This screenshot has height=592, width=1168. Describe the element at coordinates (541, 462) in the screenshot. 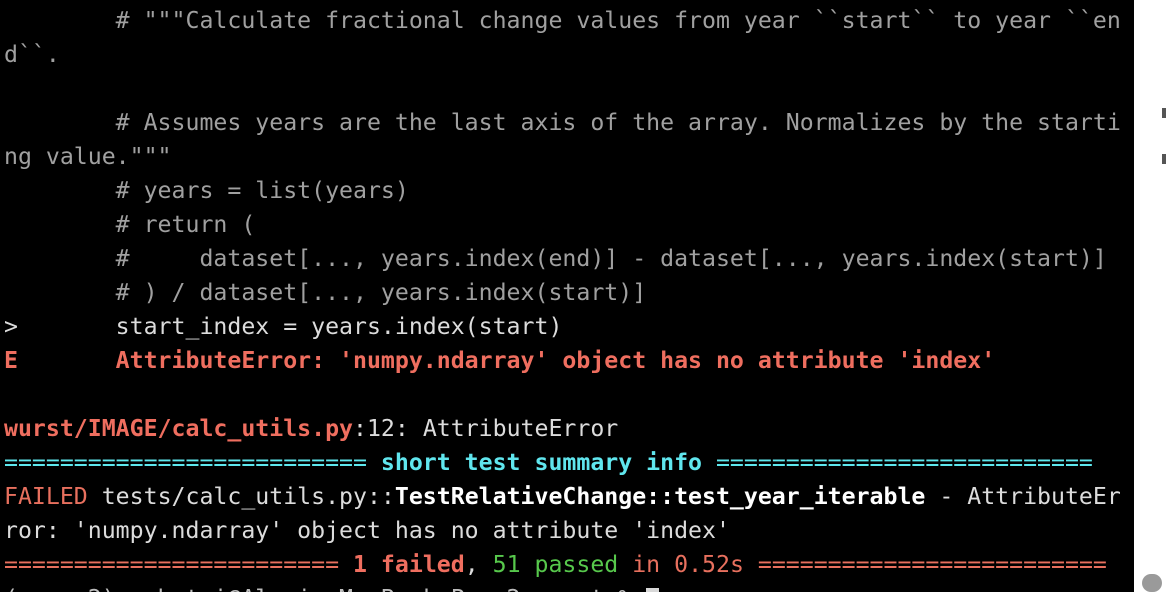

I see `terminal-text-segment: short test summary info` at that location.